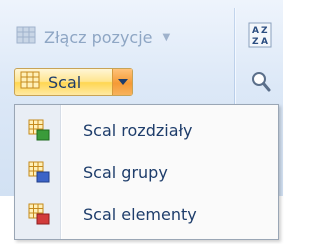 This screenshot has height=244, width=320. What do you see at coordinates (166, 37) in the screenshot?
I see `chevron-down-icon: ▼` at bounding box center [166, 37].